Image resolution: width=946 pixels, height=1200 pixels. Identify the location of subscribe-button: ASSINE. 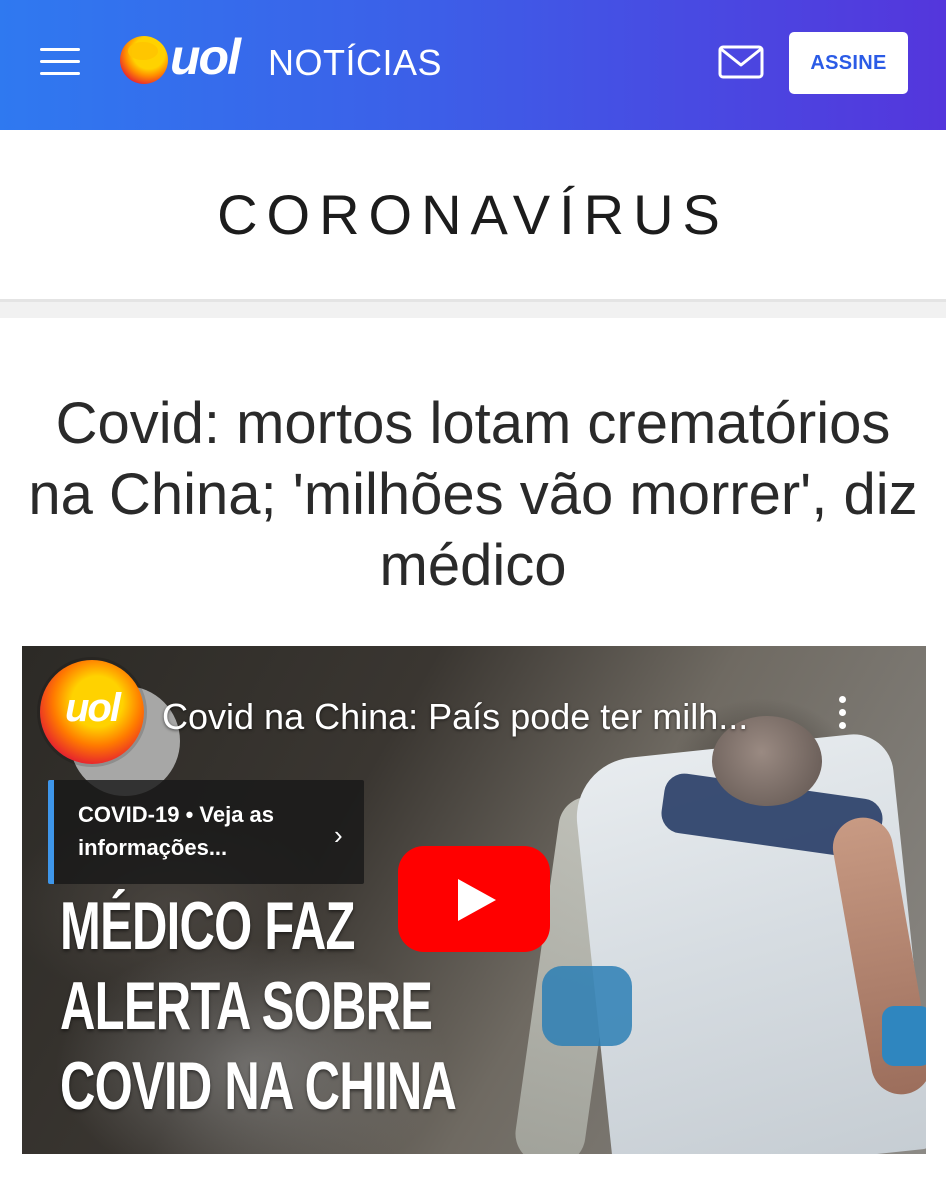
(848, 63).